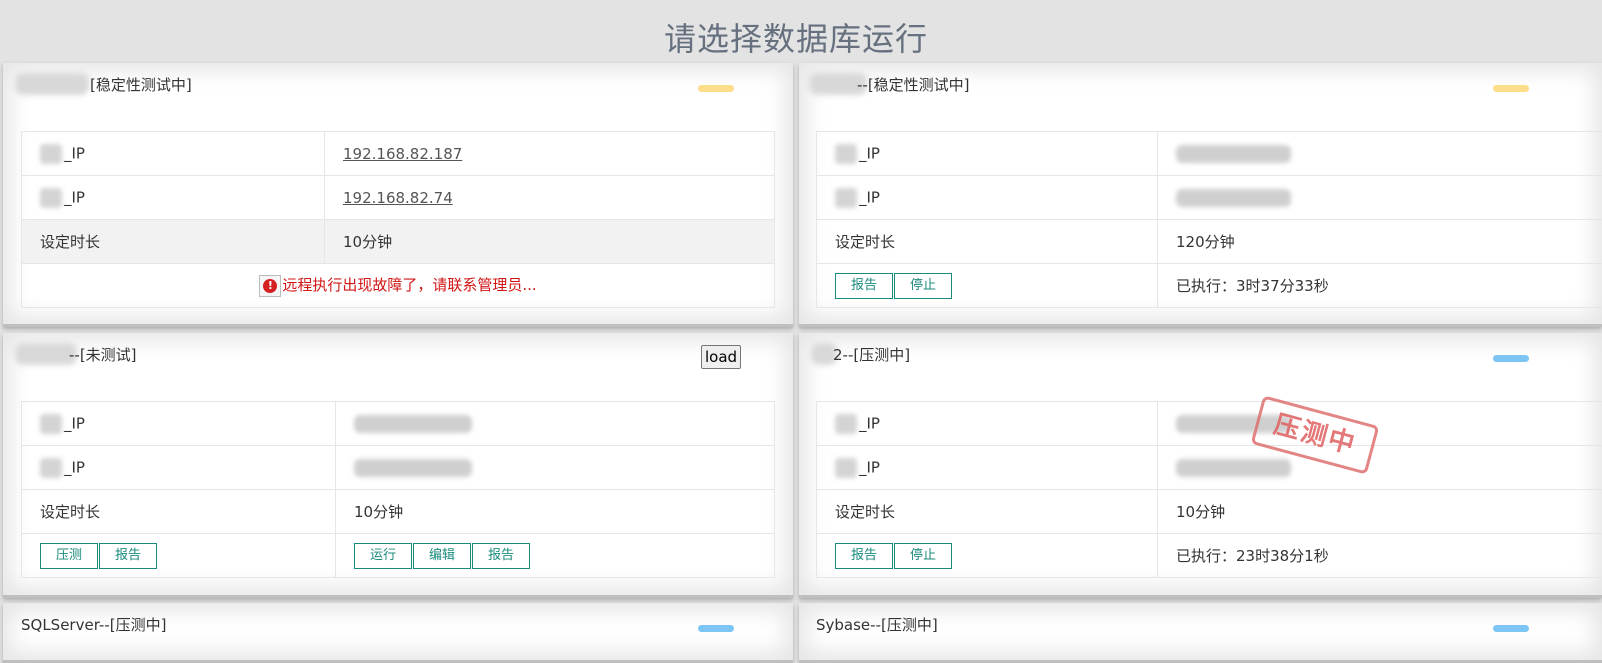 This screenshot has height=663, width=1602. Describe the element at coordinates (398, 627) in the screenshot. I see `card-header: SQLServer--[压测中]` at that location.